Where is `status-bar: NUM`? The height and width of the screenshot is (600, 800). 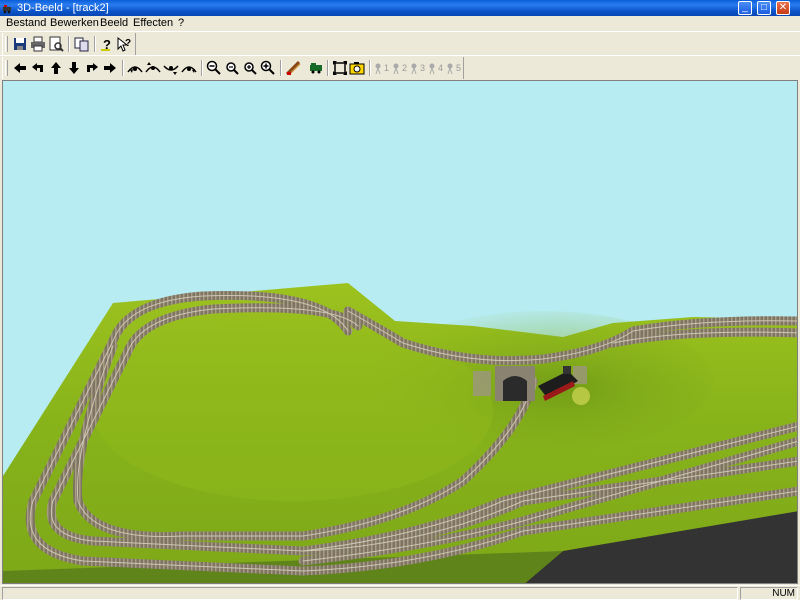 status-bar: NUM is located at coordinates (400, 592).